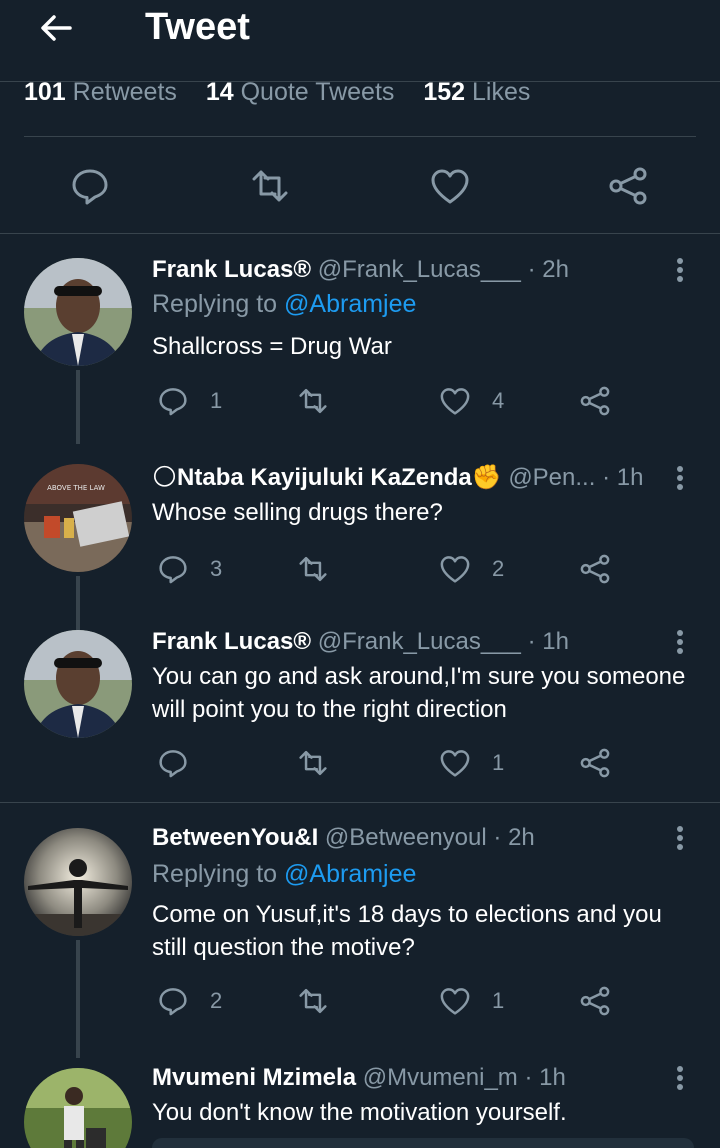  I want to click on tweet-meta: BetweenYou&I @Betweenyoul · 2h, so click(343, 837).